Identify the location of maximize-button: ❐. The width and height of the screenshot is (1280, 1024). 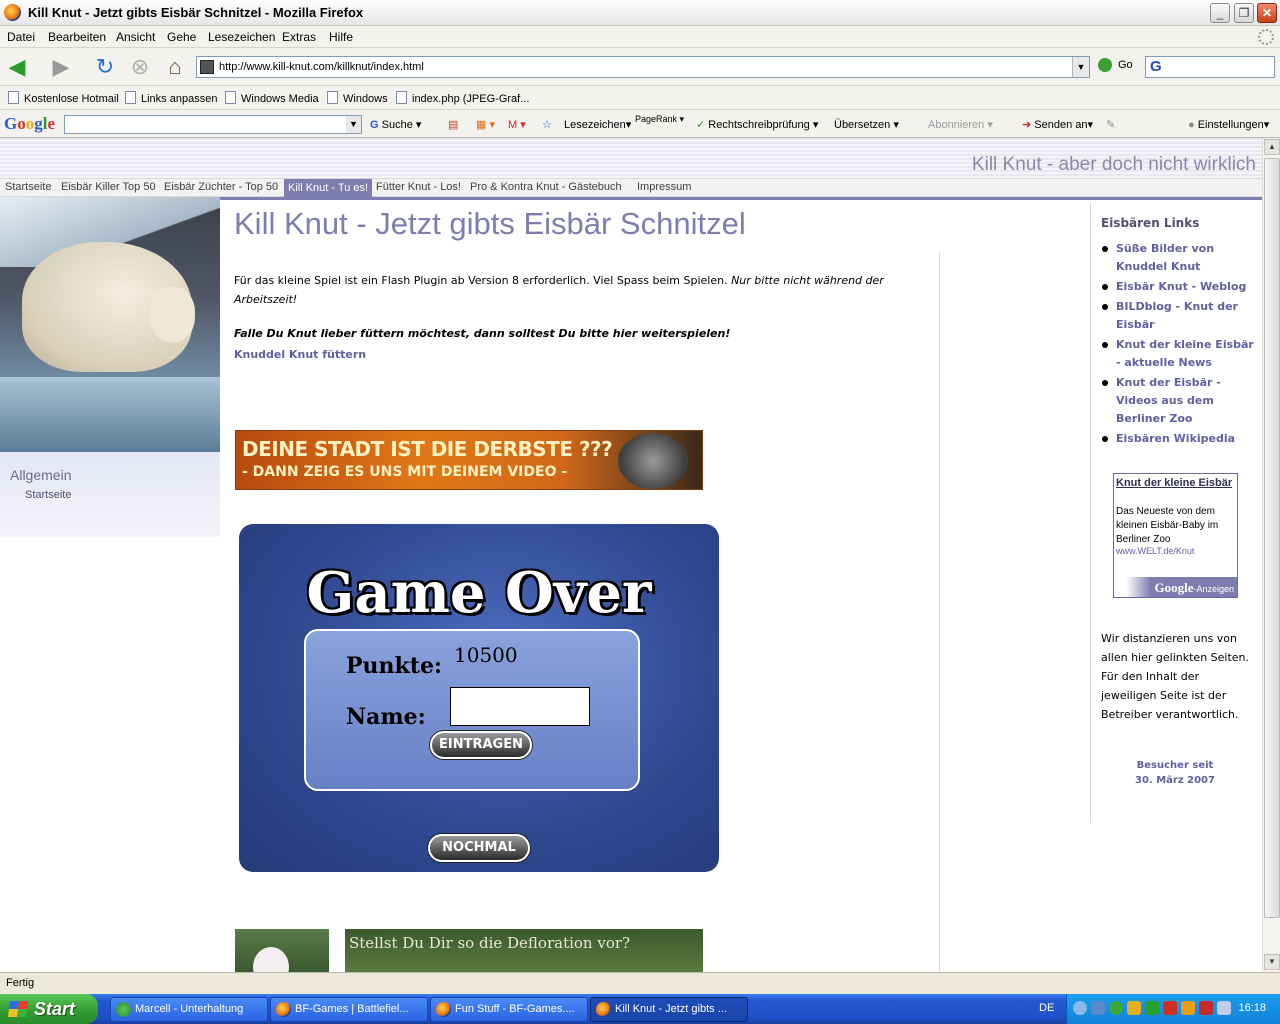
(1244, 13).